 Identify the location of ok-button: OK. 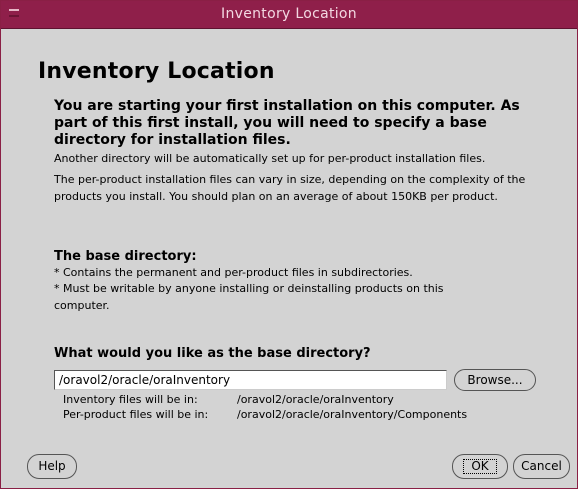
(480, 466).